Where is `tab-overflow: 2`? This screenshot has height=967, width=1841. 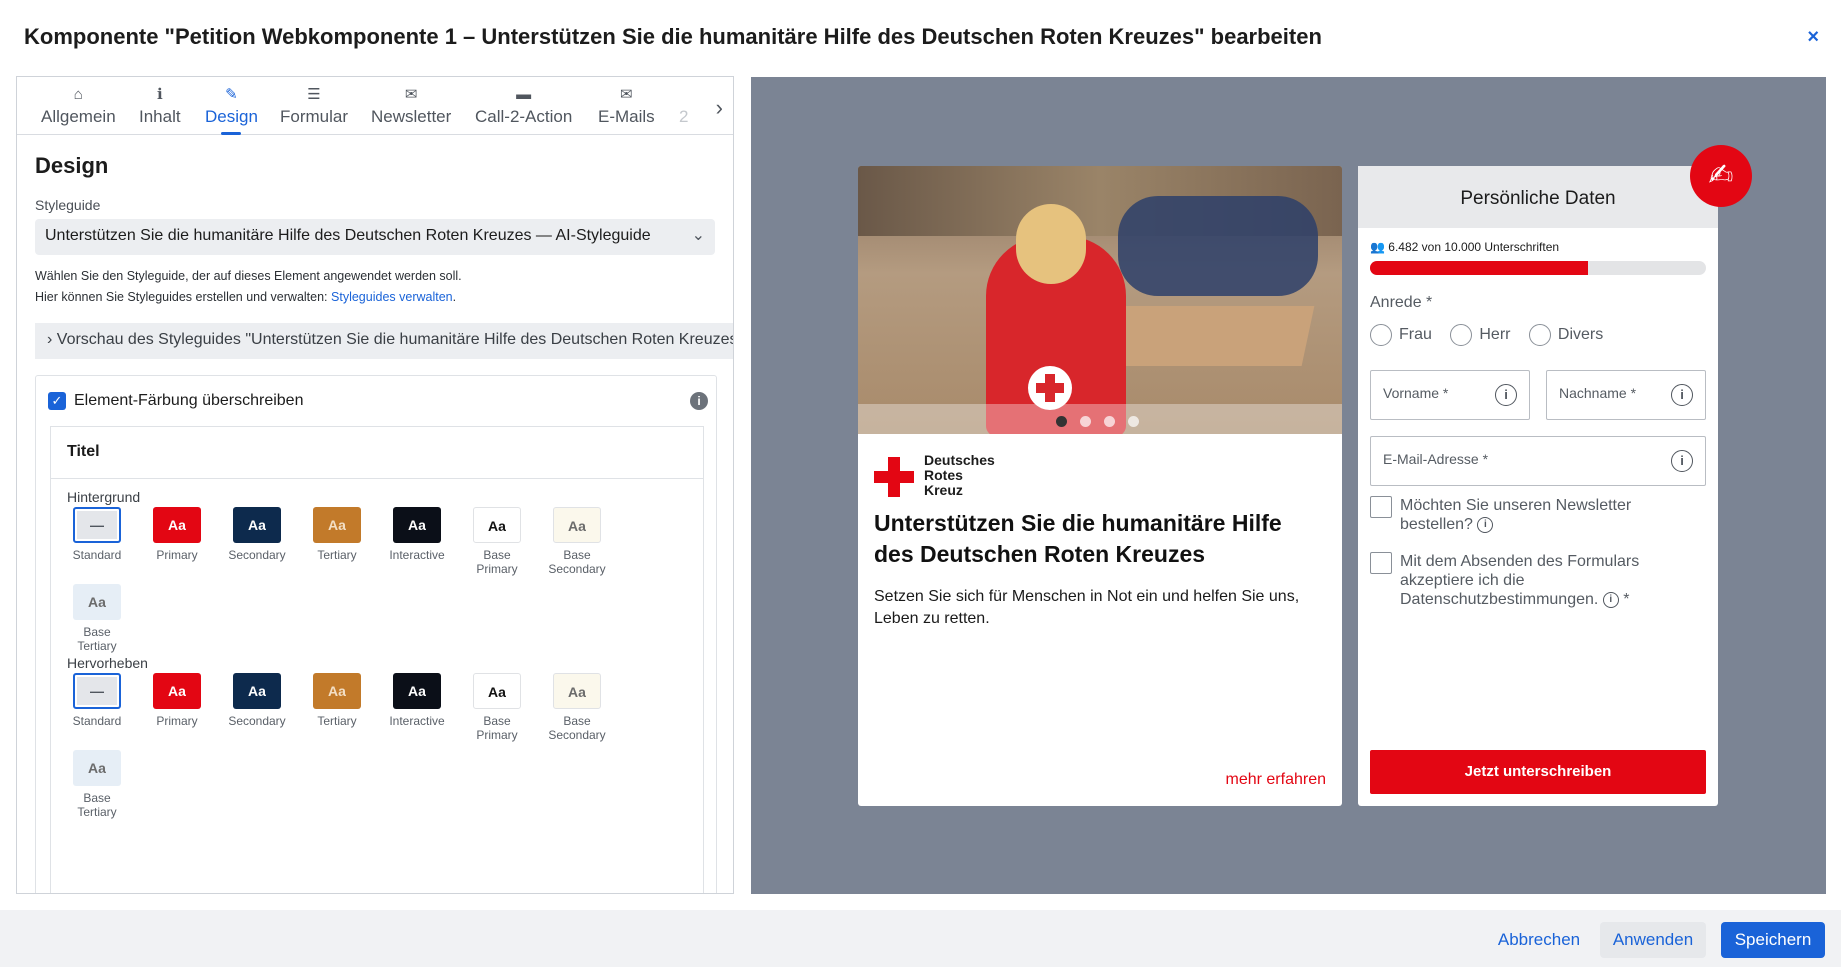
tab-overflow: 2 is located at coordinates (683, 106).